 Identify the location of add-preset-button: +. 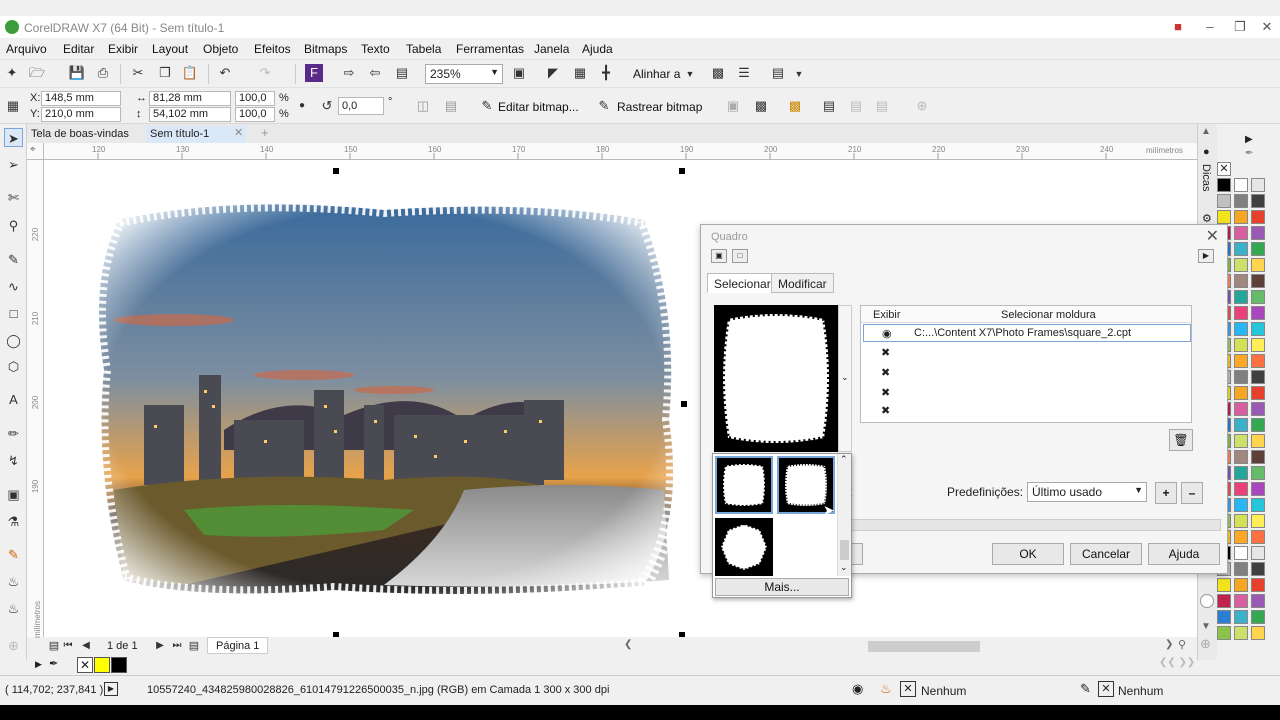
(1166, 493).